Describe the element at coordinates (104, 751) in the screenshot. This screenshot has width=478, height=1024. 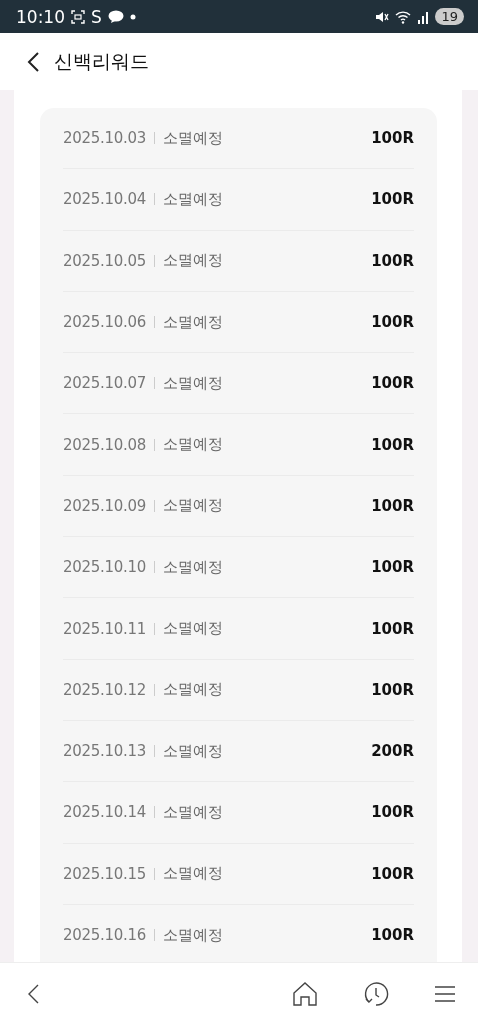
I see `expiry-date: 2025.10.13` at that location.